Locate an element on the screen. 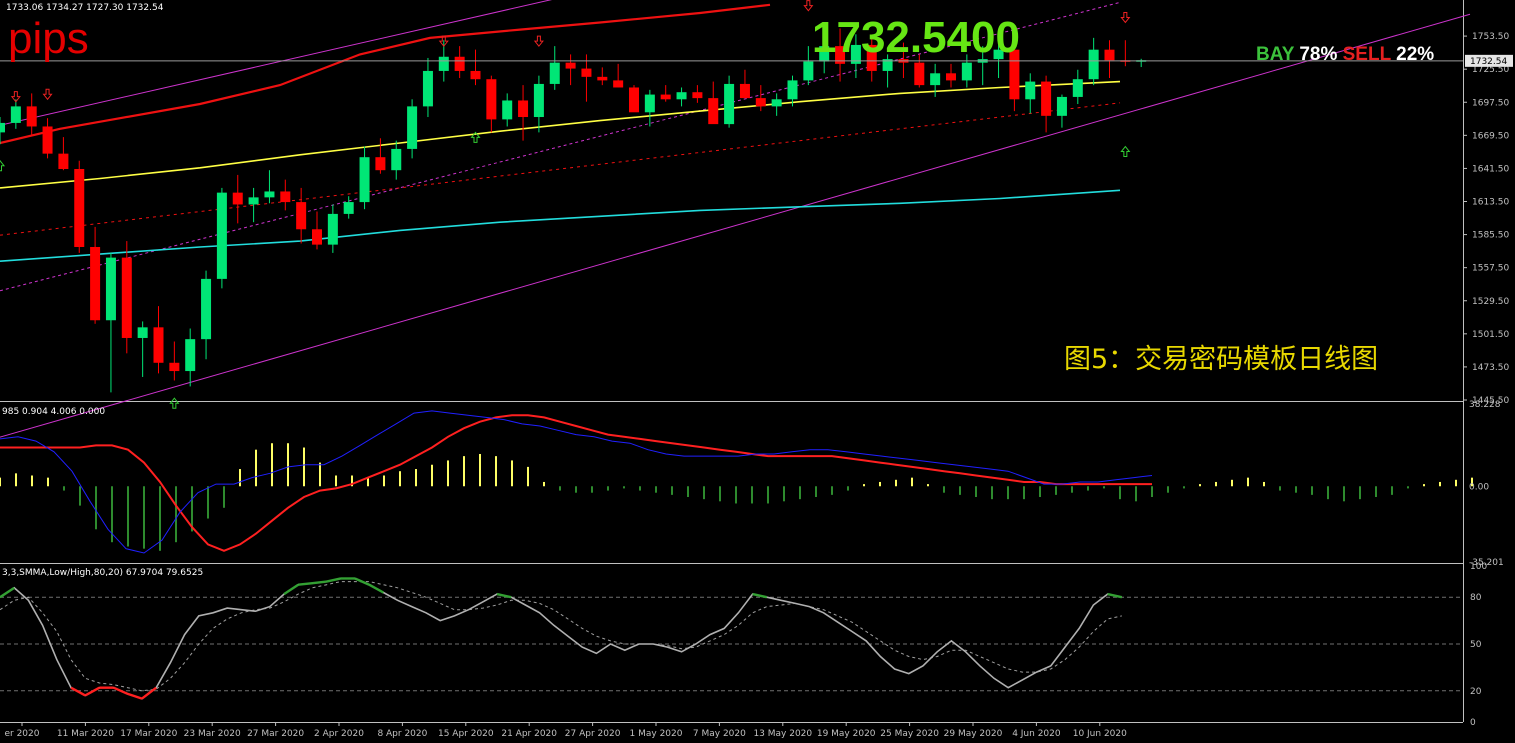 The image size is (1515, 743). time-tick-label: 15 Apr 2020 is located at coordinates (466, 734).